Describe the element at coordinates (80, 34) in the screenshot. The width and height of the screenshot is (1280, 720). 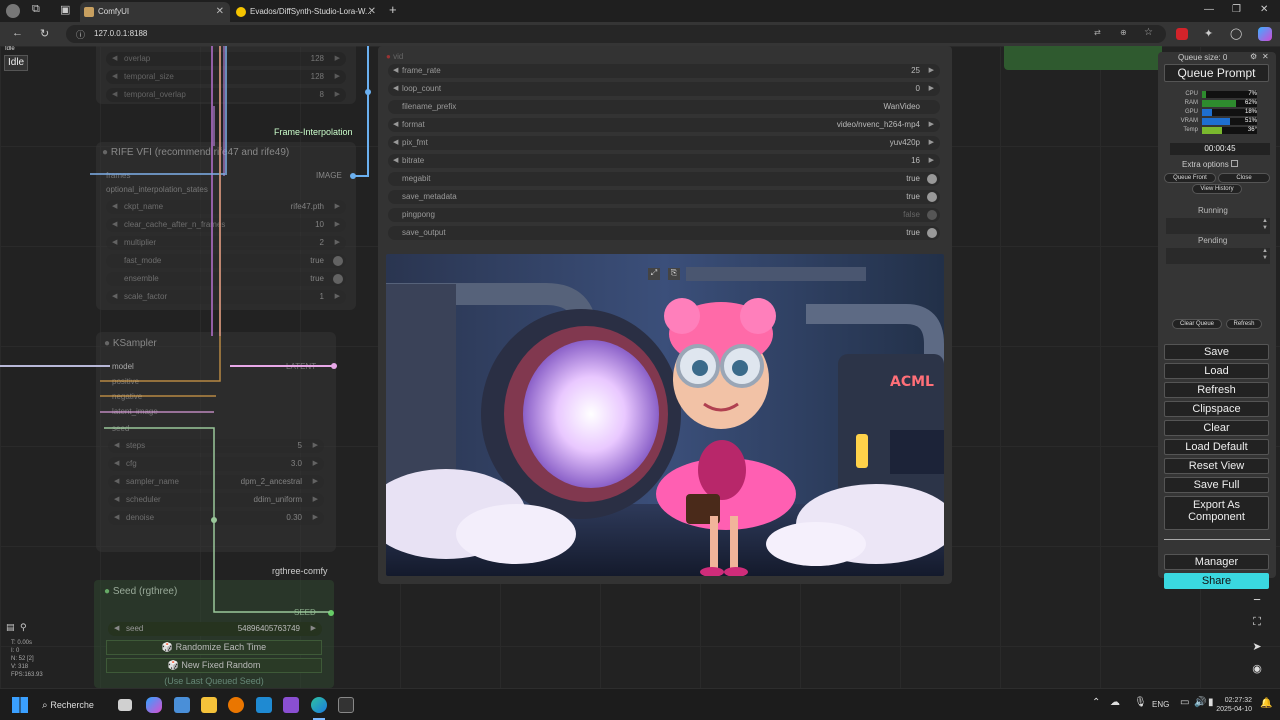
I see `site-info-icon: ⓘ` at that location.